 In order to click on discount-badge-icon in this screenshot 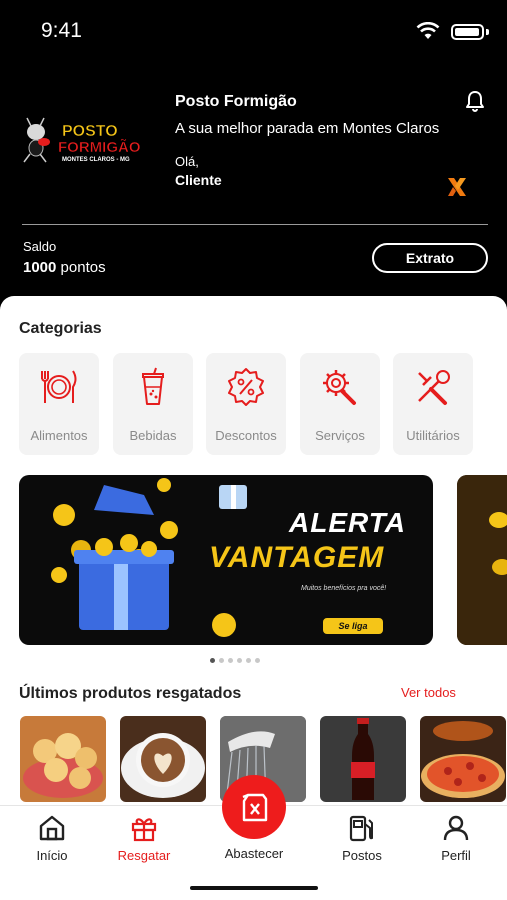, I will do `click(246, 387)`.